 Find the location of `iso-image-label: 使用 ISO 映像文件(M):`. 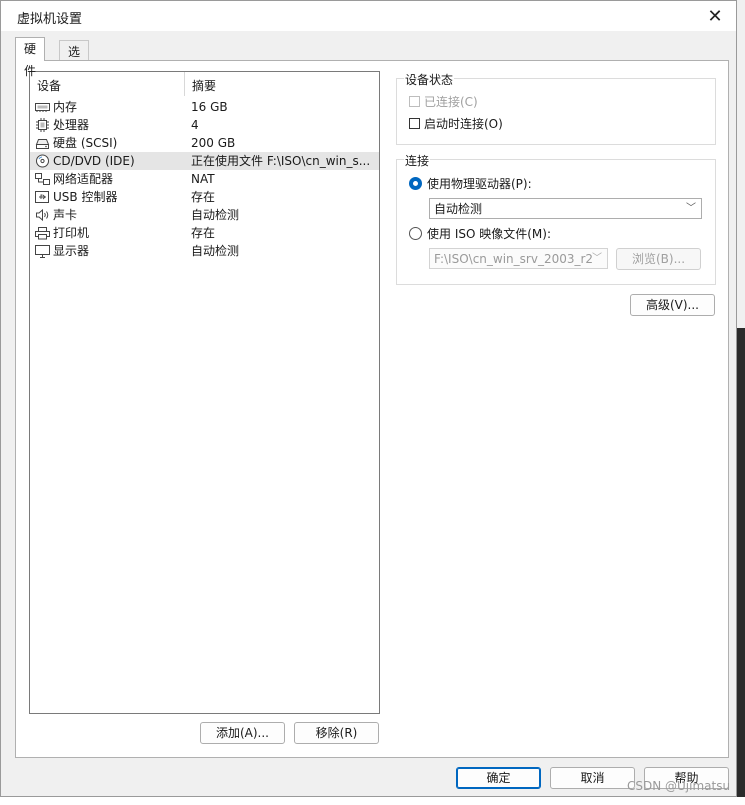

iso-image-label: 使用 ISO 映像文件(M): is located at coordinates (489, 234).